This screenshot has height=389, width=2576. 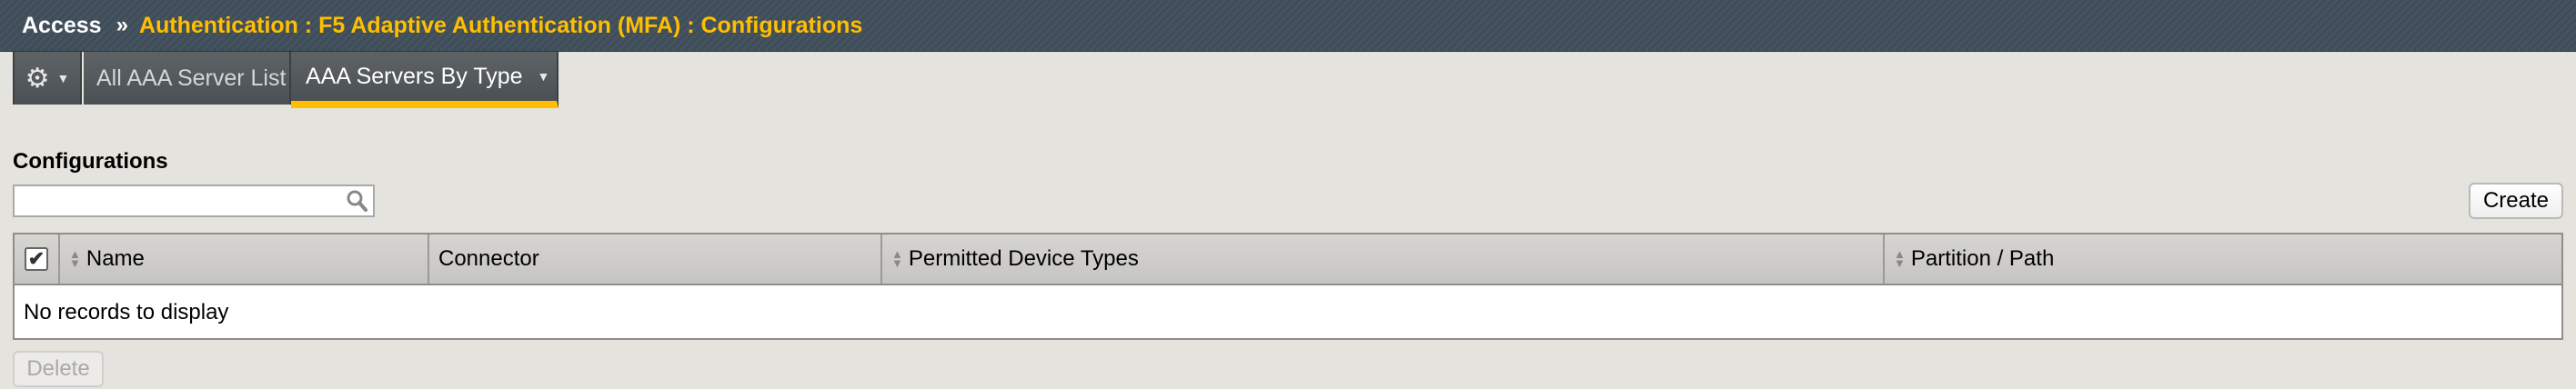 I want to click on column-label: Permitted Device Types, so click(x=1023, y=258).